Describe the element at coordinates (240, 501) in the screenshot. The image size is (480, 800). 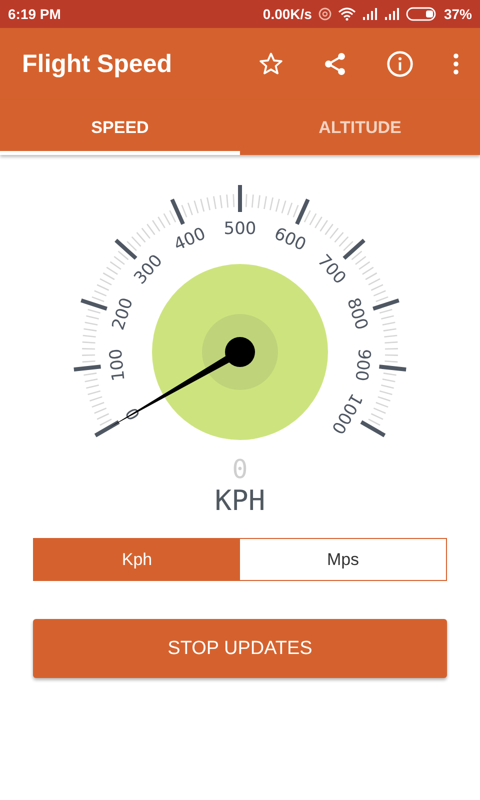
I see `speed-unit: KPH` at that location.